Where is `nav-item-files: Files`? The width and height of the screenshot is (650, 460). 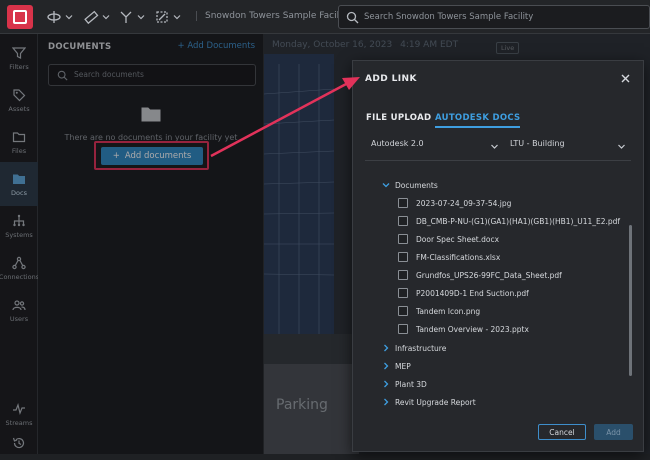
nav-item-files: Files is located at coordinates (19, 142).